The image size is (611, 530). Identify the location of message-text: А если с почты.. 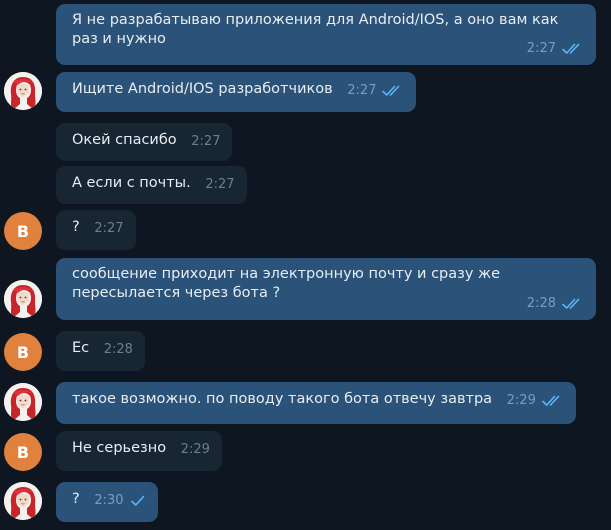
(131, 183).